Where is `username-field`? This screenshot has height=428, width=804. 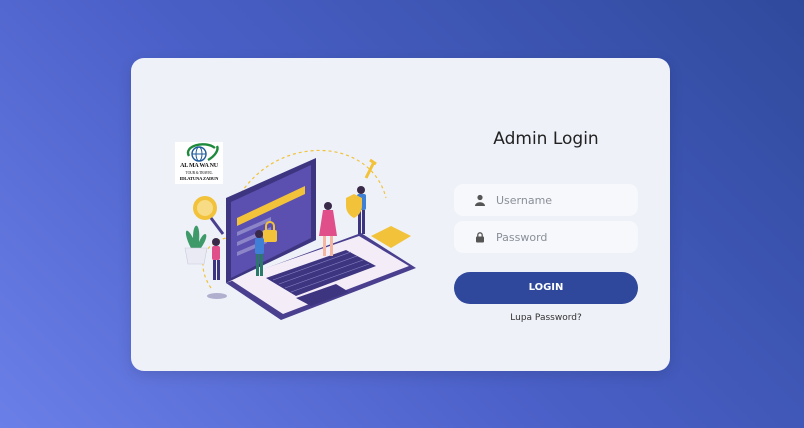
username-field is located at coordinates (546, 200).